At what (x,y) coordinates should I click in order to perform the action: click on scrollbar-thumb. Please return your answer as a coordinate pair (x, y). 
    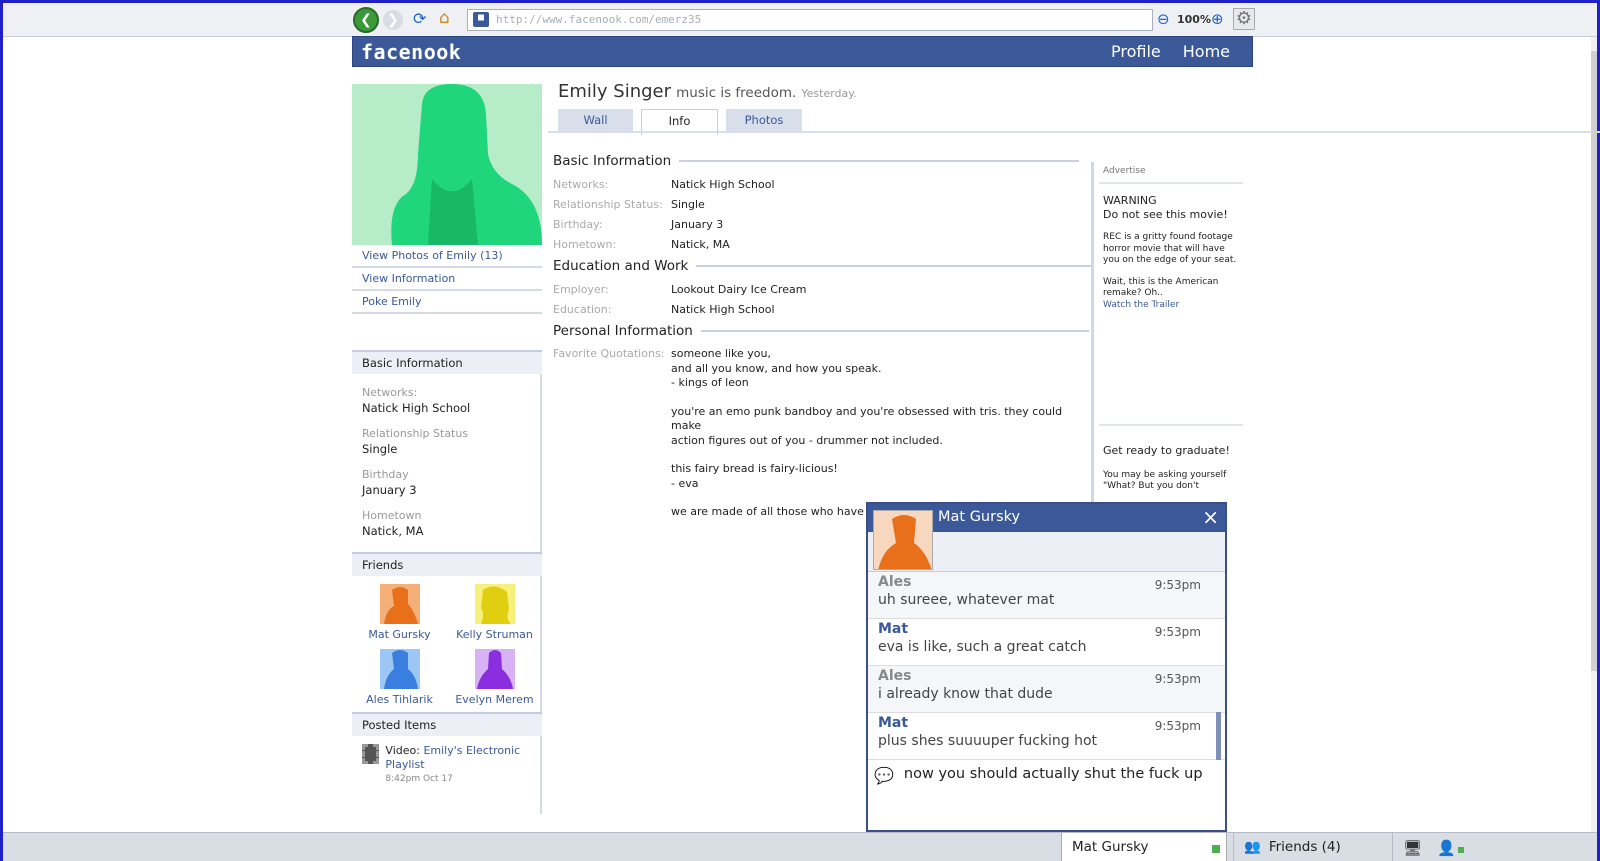
    Looking at the image, I should click on (1594, 361).